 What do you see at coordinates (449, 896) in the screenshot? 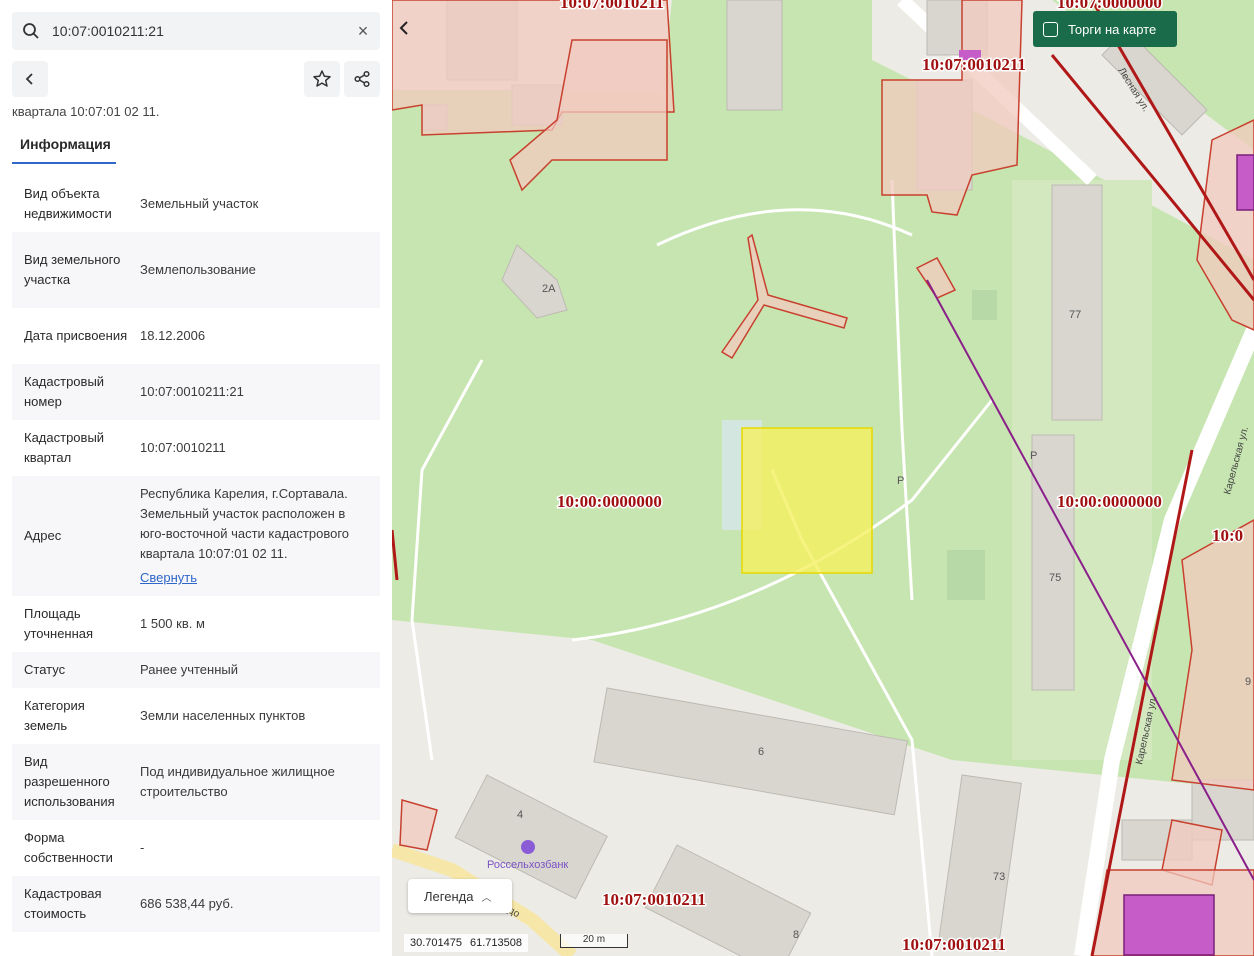
I see `legend-label: Легенда` at bounding box center [449, 896].